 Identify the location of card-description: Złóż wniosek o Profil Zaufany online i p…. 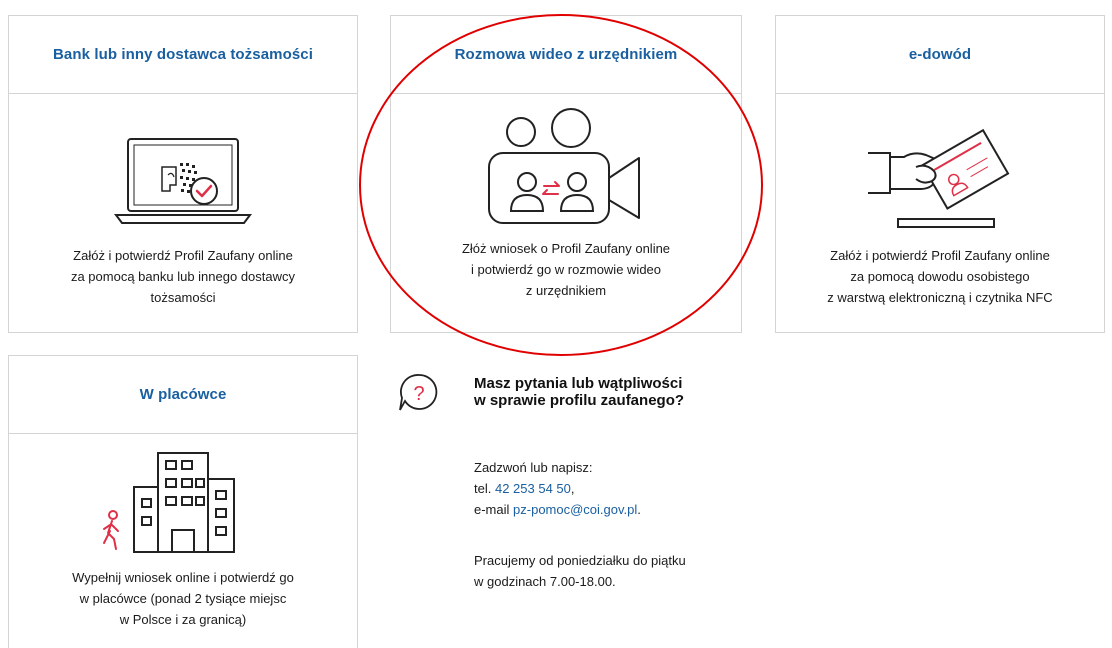
(566, 269).